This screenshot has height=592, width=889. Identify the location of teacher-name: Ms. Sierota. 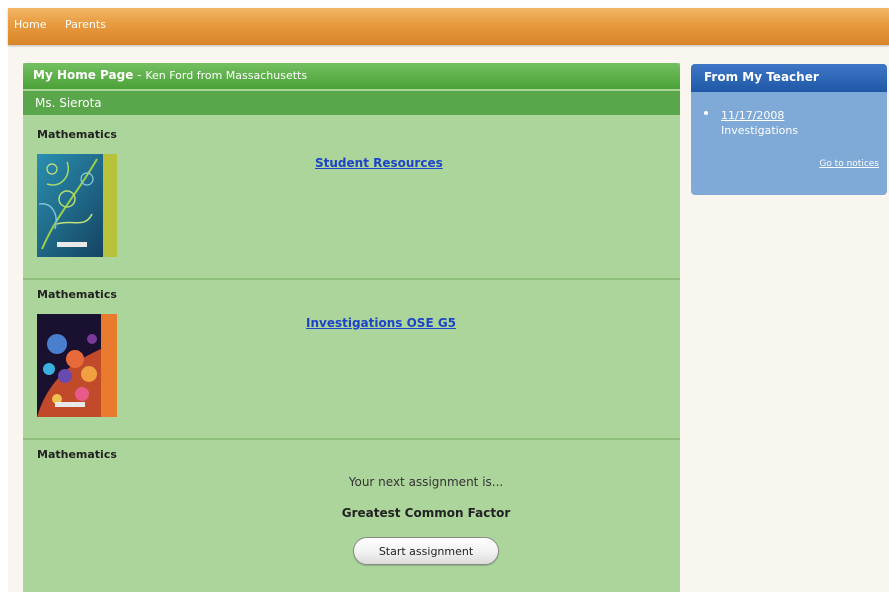
(68, 103).